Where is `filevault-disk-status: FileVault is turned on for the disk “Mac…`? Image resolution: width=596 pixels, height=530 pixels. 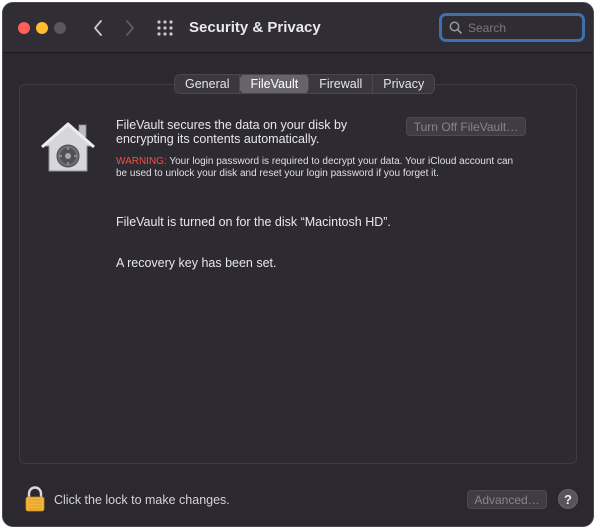 filevault-disk-status: FileVault is turned on for the disk “Mac… is located at coordinates (253, 222).